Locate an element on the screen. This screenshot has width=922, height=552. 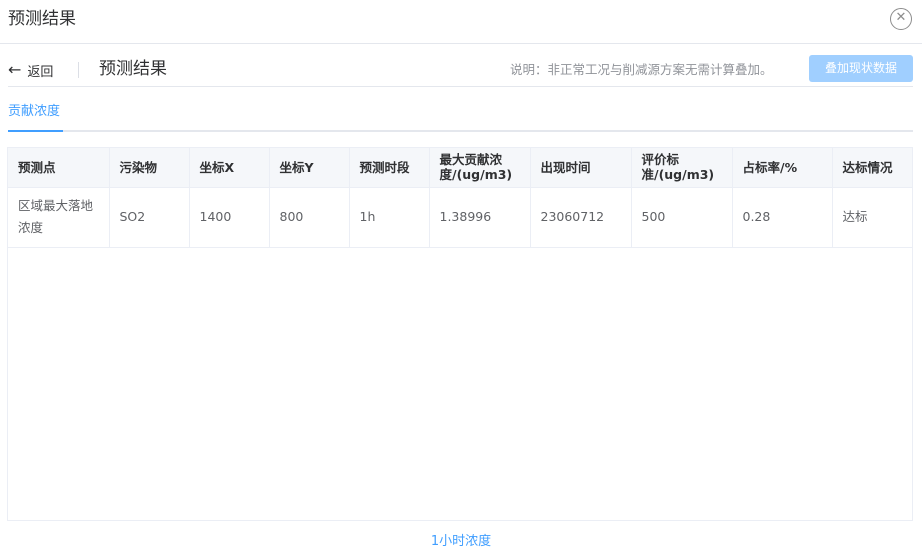
table-cell: 1400 is located at coordinates (229, 217).